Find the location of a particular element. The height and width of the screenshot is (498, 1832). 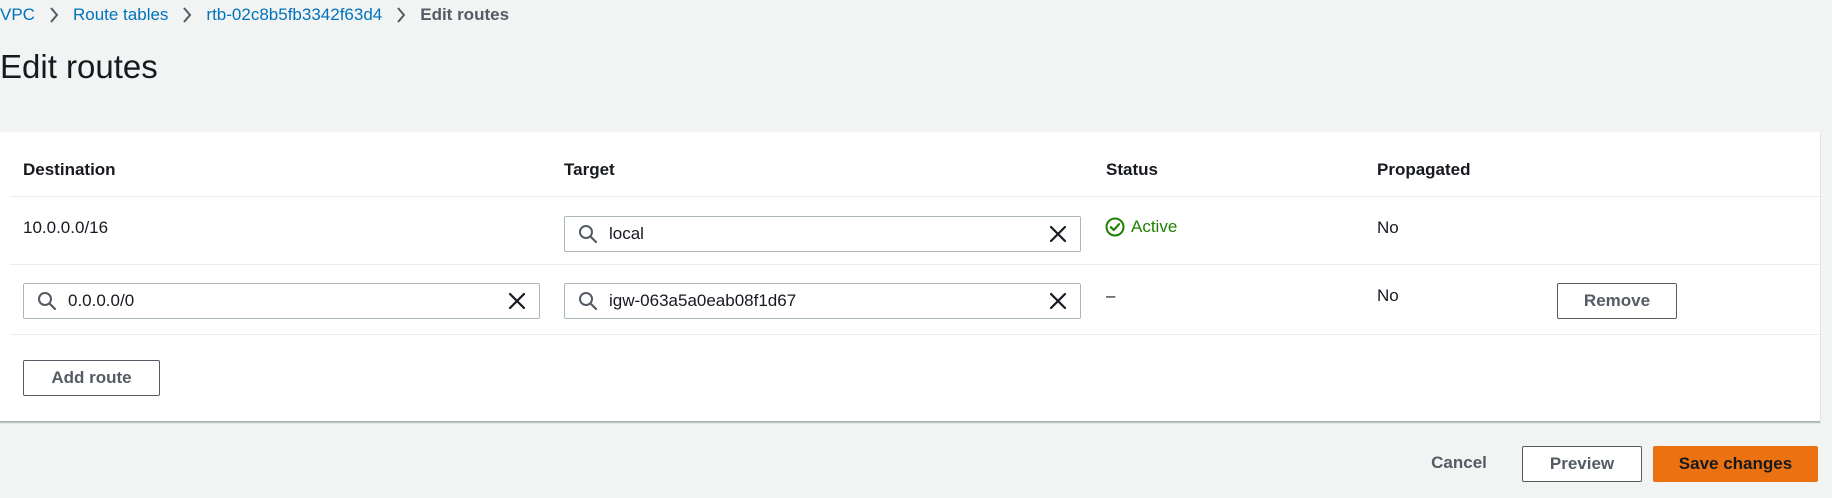

target-input: igw-063a5a0eab08f1d67 is located at coordinates (822, 301).